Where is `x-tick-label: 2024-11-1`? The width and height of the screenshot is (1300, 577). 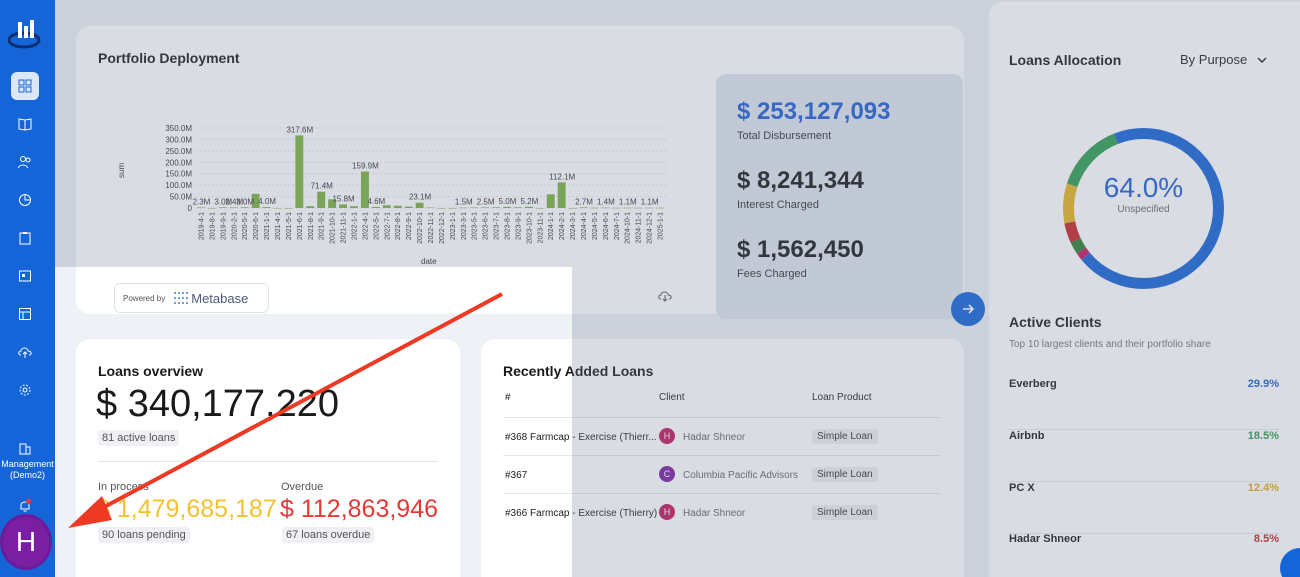
x-tick-label: 2024-11-1 is located at coordinates (639, 228).